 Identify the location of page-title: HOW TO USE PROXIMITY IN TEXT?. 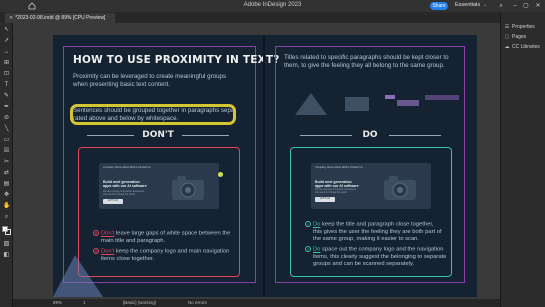
(176, 60).